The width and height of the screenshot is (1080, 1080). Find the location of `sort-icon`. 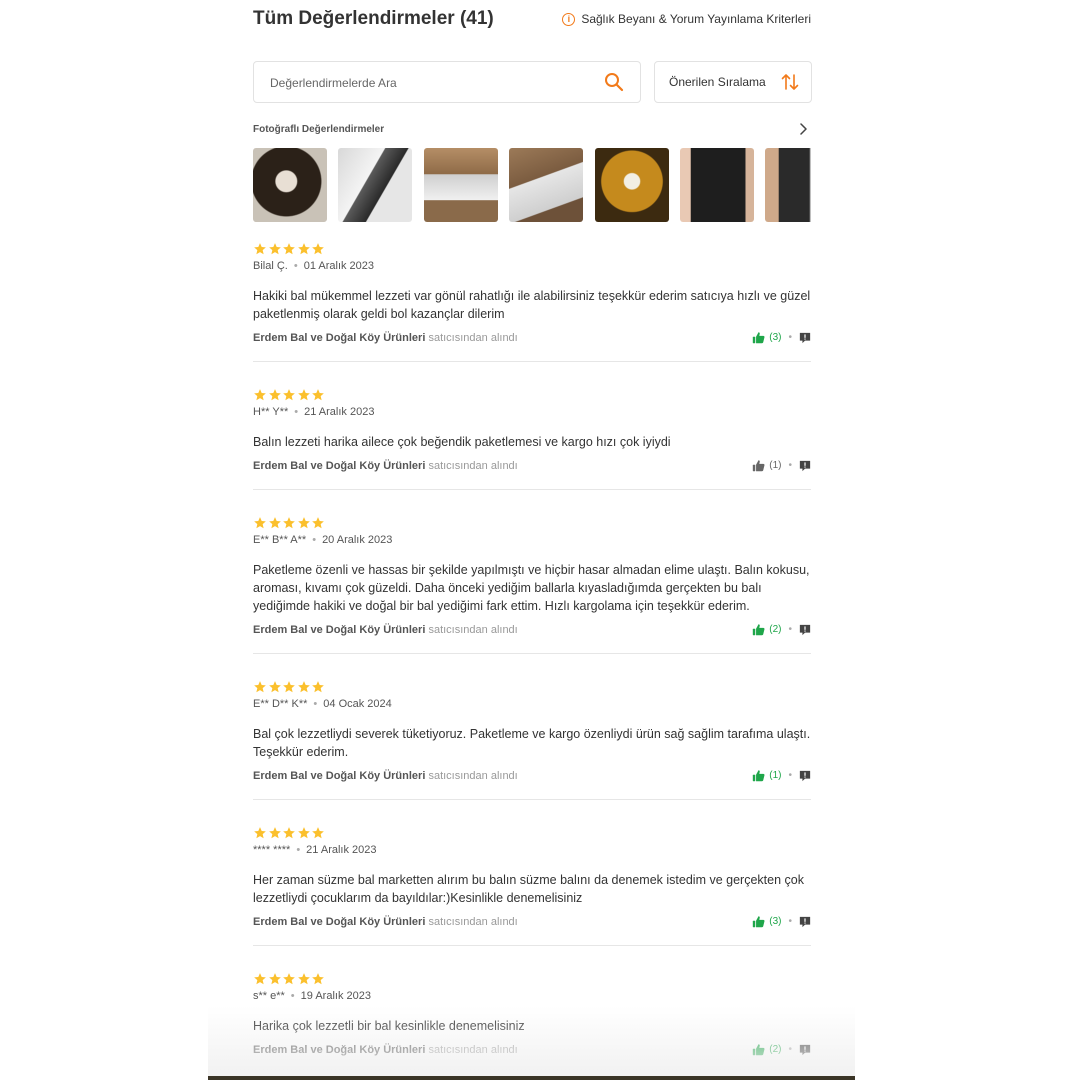

sort-icon is located at coordinates (790, 82).